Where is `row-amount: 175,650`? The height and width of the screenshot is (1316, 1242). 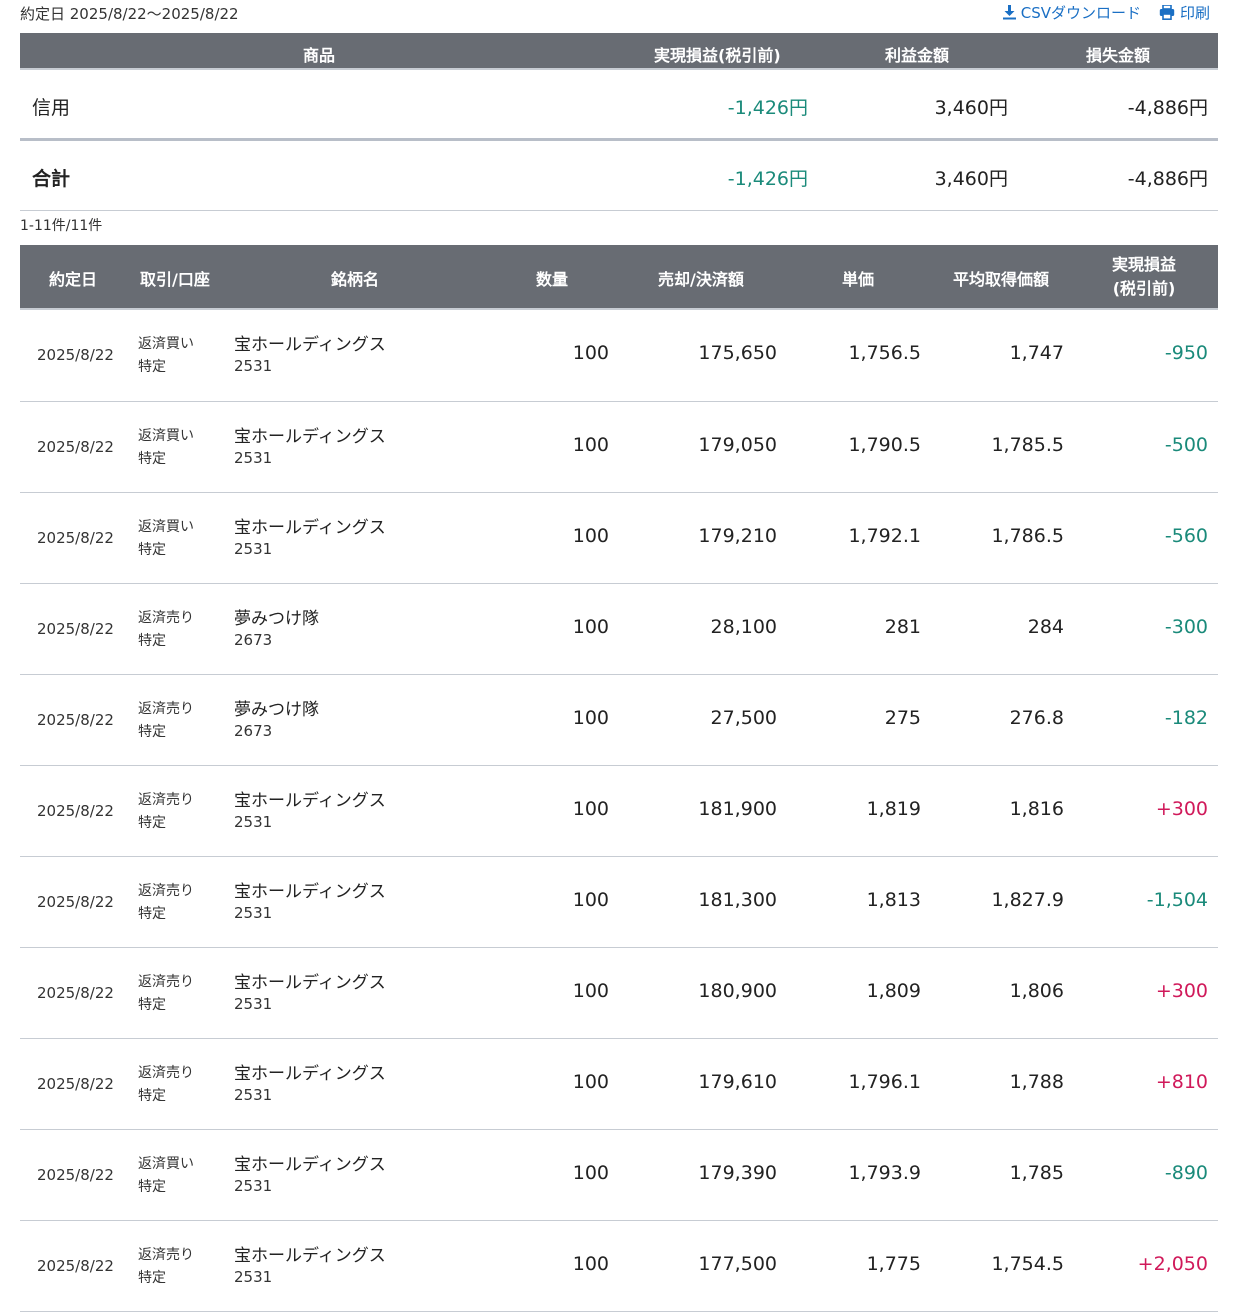
row-amount: 175,650 is located at coordinates (737, 353).